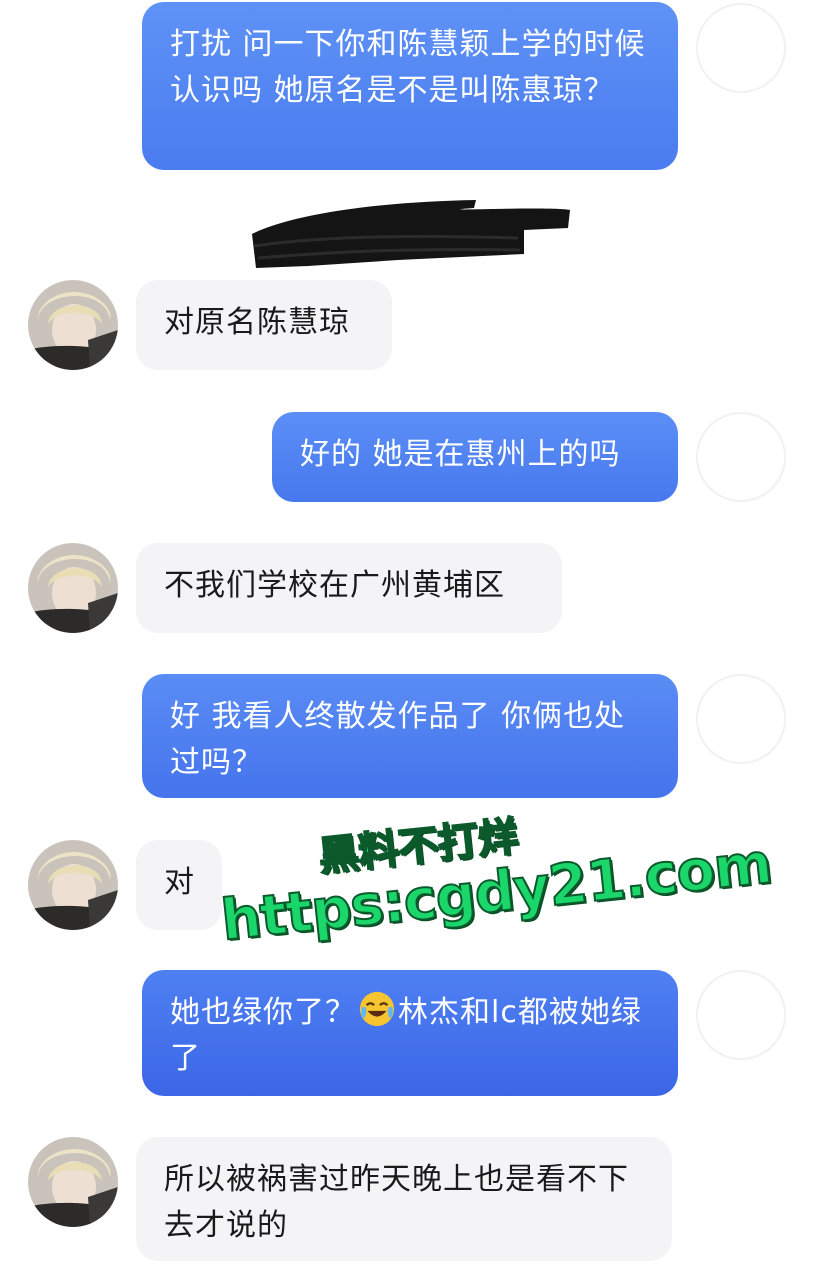  Describe the element at coordinates (410, 1033) in the screenshot. I see `message-bubble-outgoing: 她也绿你了？ 林杰和lc都被她绿了` at that location.